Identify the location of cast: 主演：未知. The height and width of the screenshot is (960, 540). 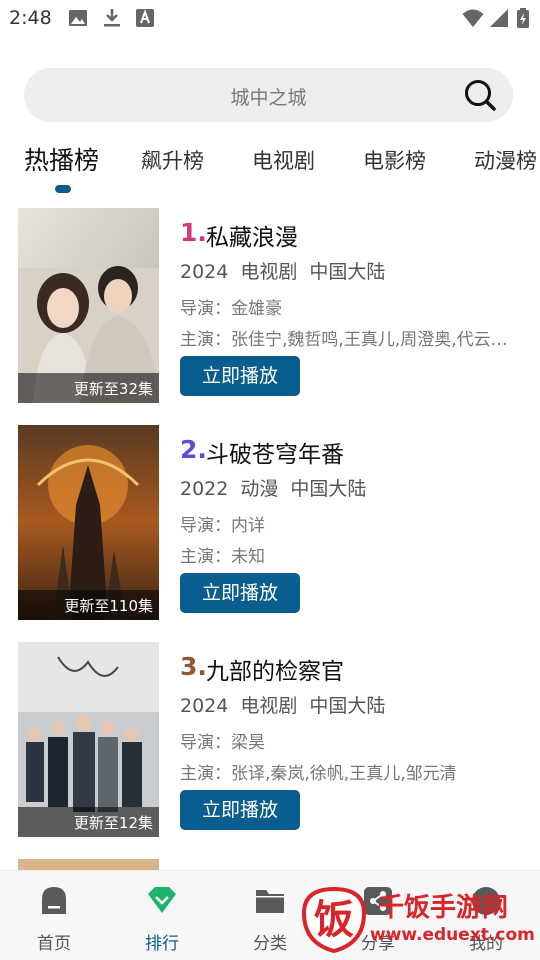
(222, 557).